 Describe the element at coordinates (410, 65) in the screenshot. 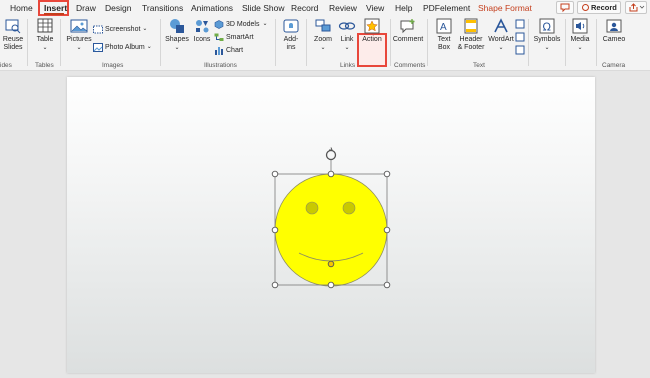

I see `group-label-comments: Comments` at that location.